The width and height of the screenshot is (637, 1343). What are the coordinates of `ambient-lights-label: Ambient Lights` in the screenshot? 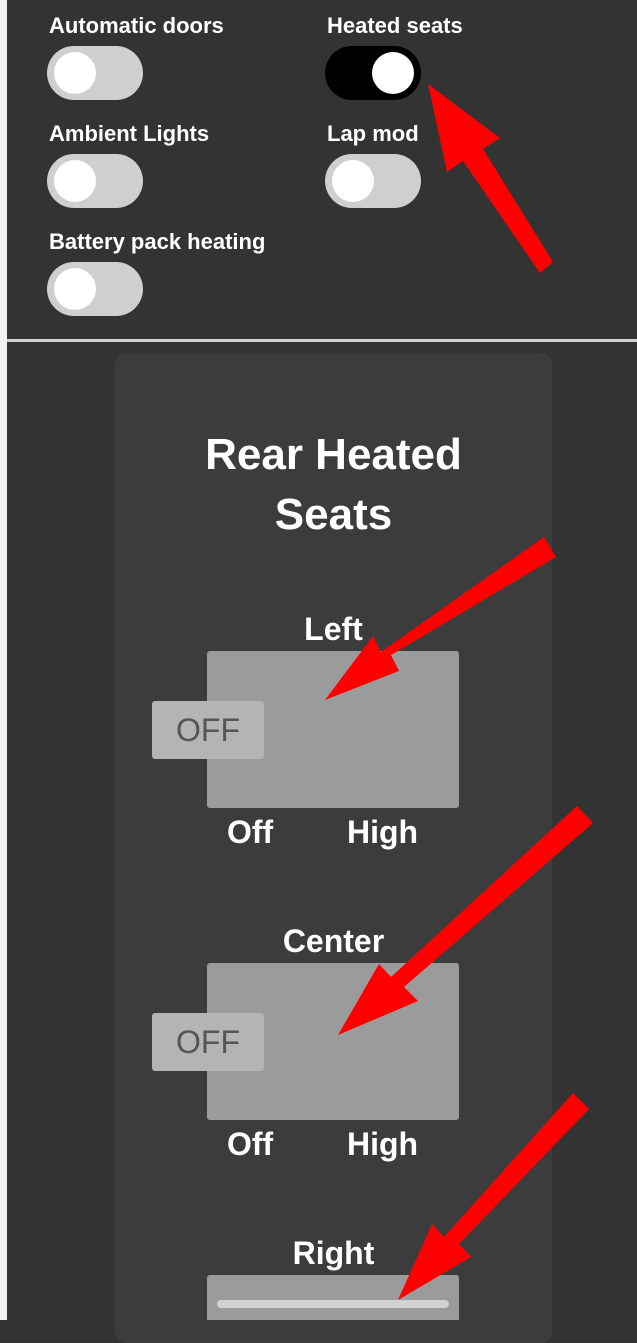 It's located at (129, 133).